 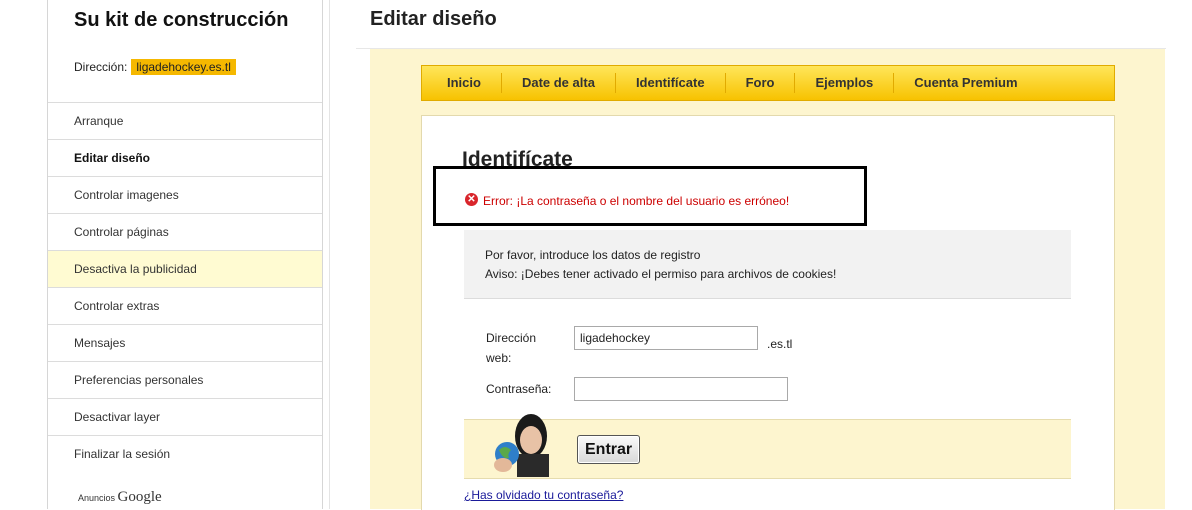 I want to click on column-divider, so click(x=329, y=254).